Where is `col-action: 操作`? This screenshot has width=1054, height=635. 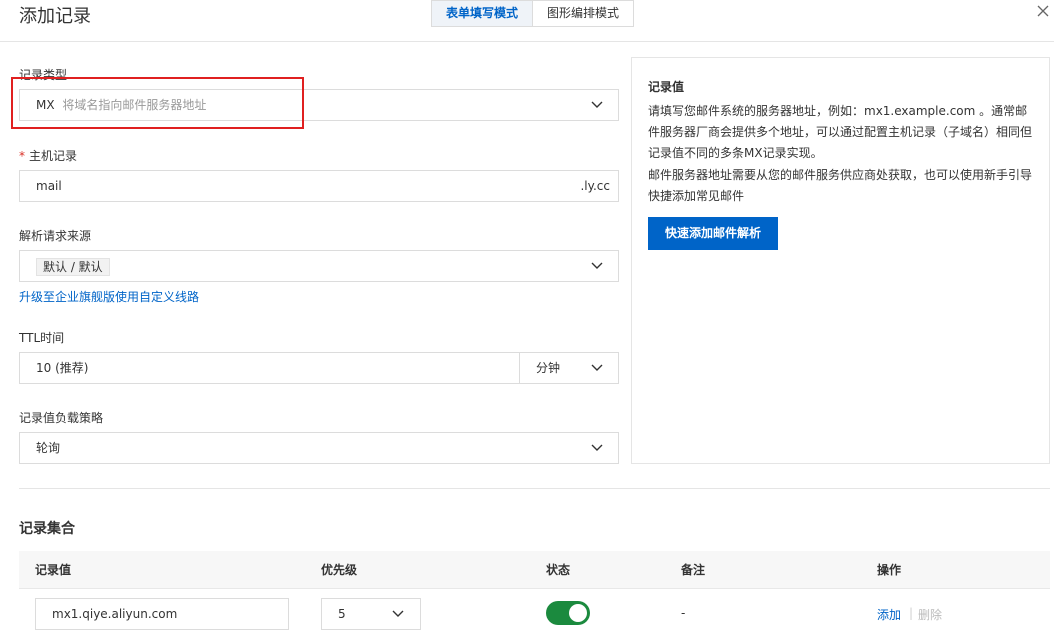
col-action: 操作 is located at coordinates (889, 570).